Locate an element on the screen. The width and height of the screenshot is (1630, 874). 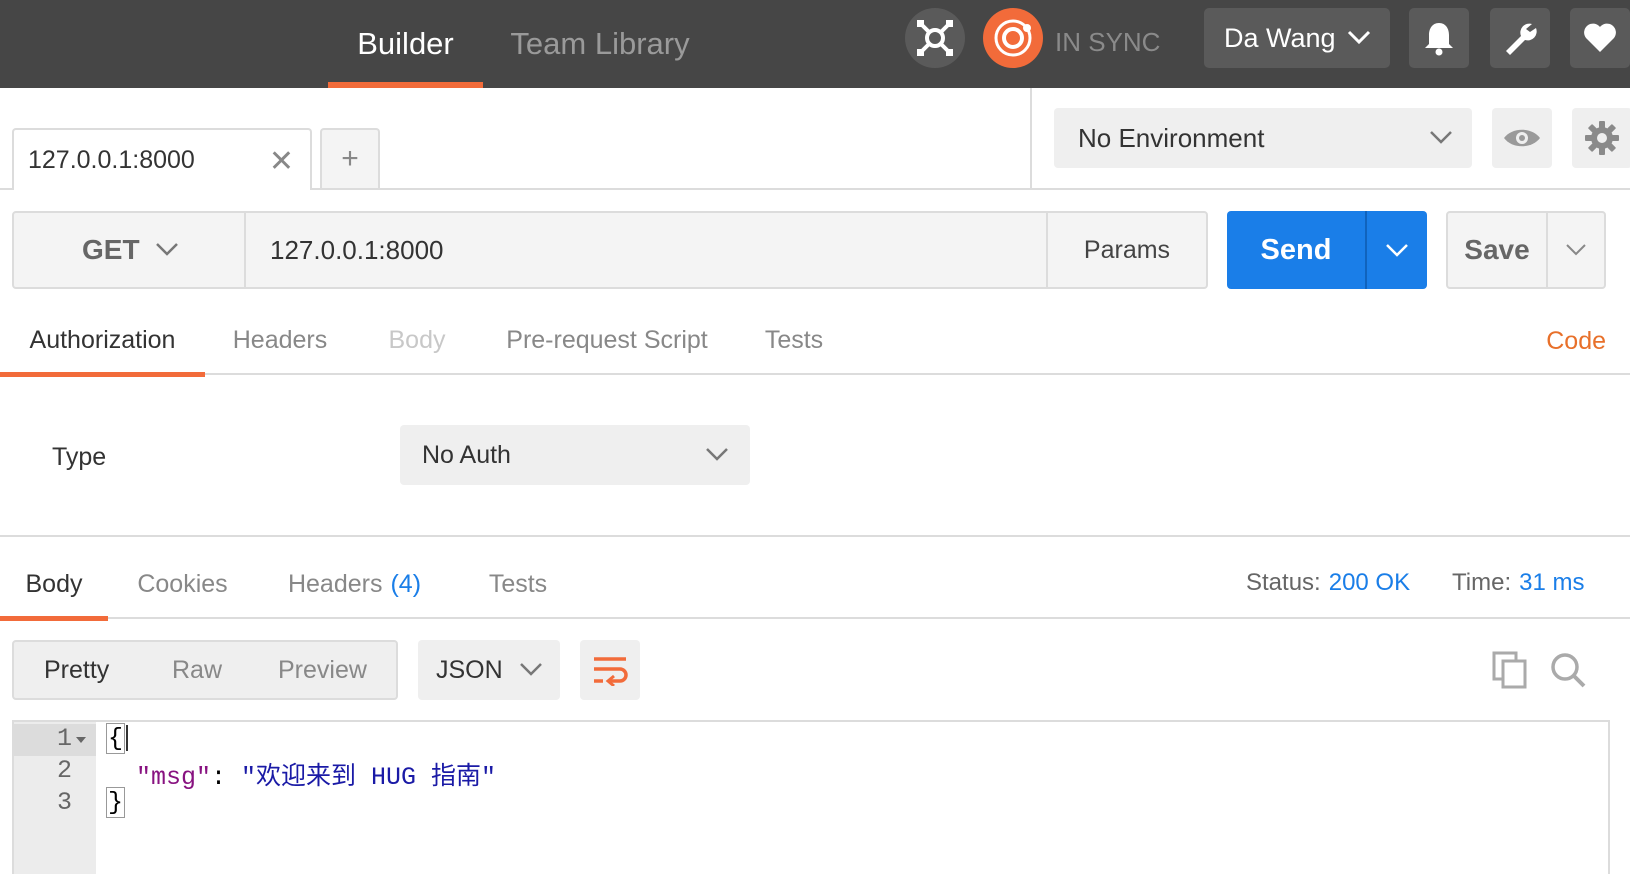
line-number: 2 is located at coordinates (64, 770).